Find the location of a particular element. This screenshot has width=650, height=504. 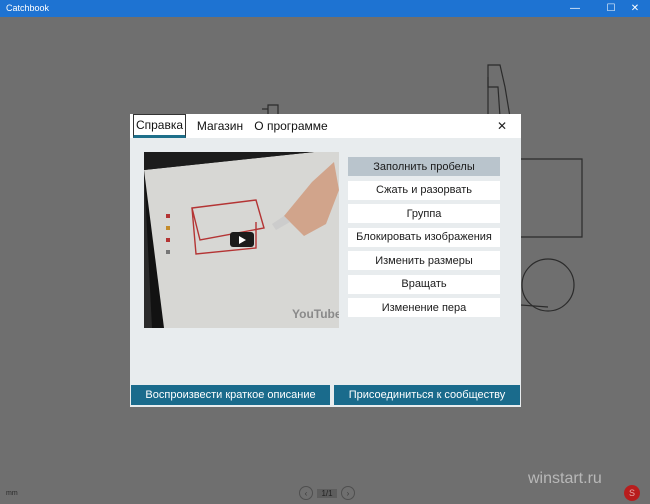

tab-help: Справка is located at coordinates (159, 126).